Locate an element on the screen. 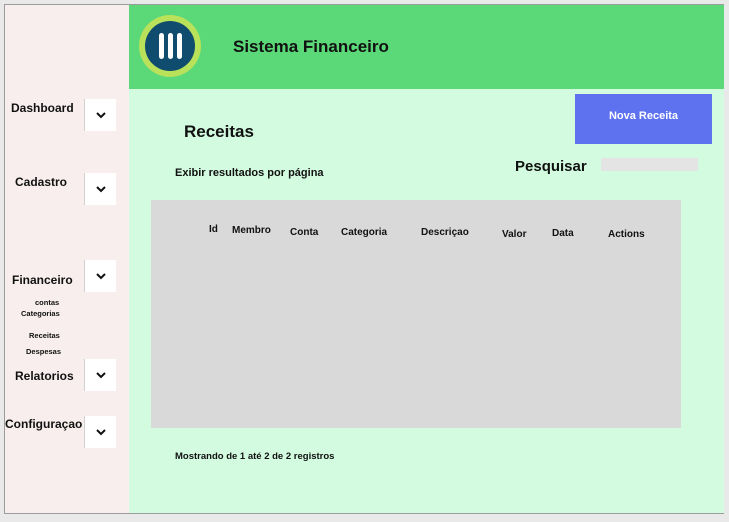  relatorios-expand-button is located at coordinates (100, 375).